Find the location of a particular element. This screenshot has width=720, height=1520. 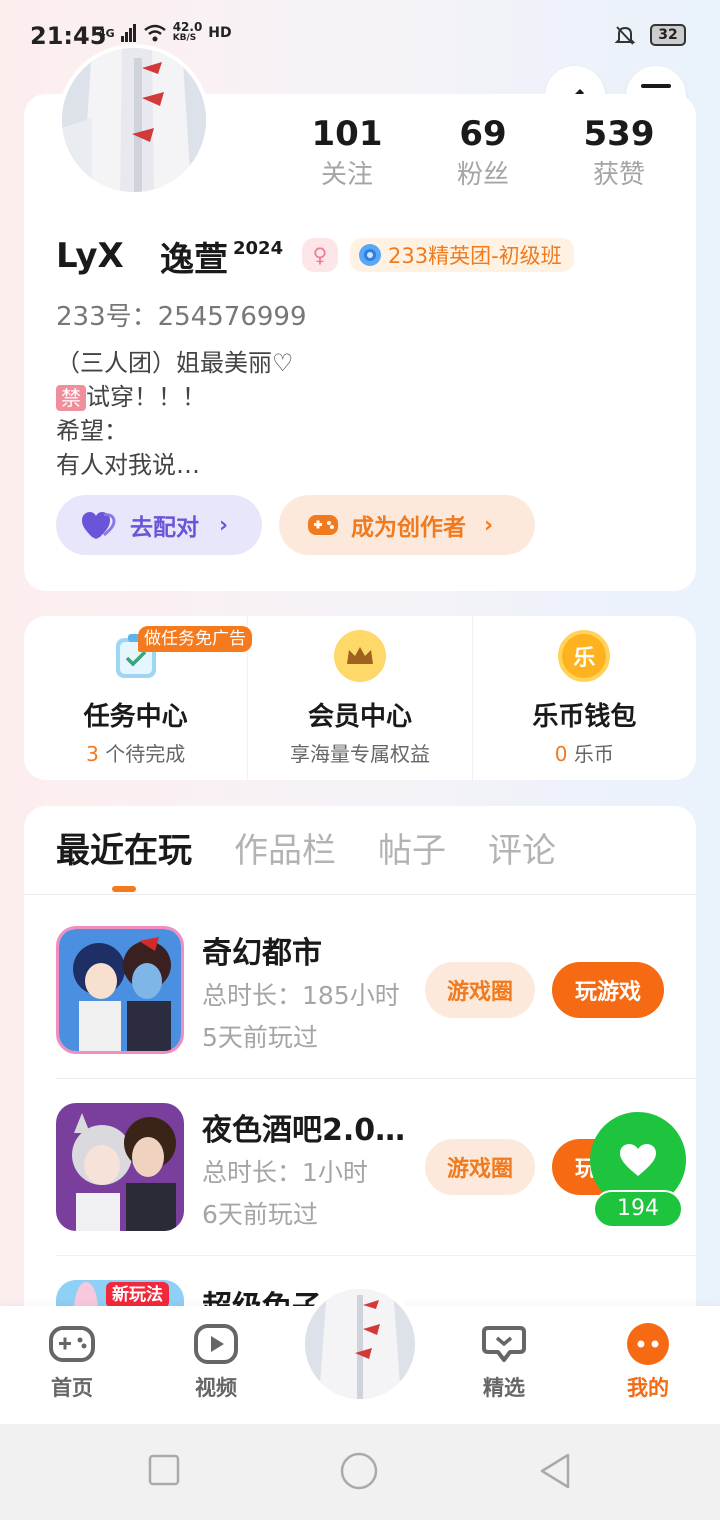

status-time: 21:45 is located at coordinates (68, 36).